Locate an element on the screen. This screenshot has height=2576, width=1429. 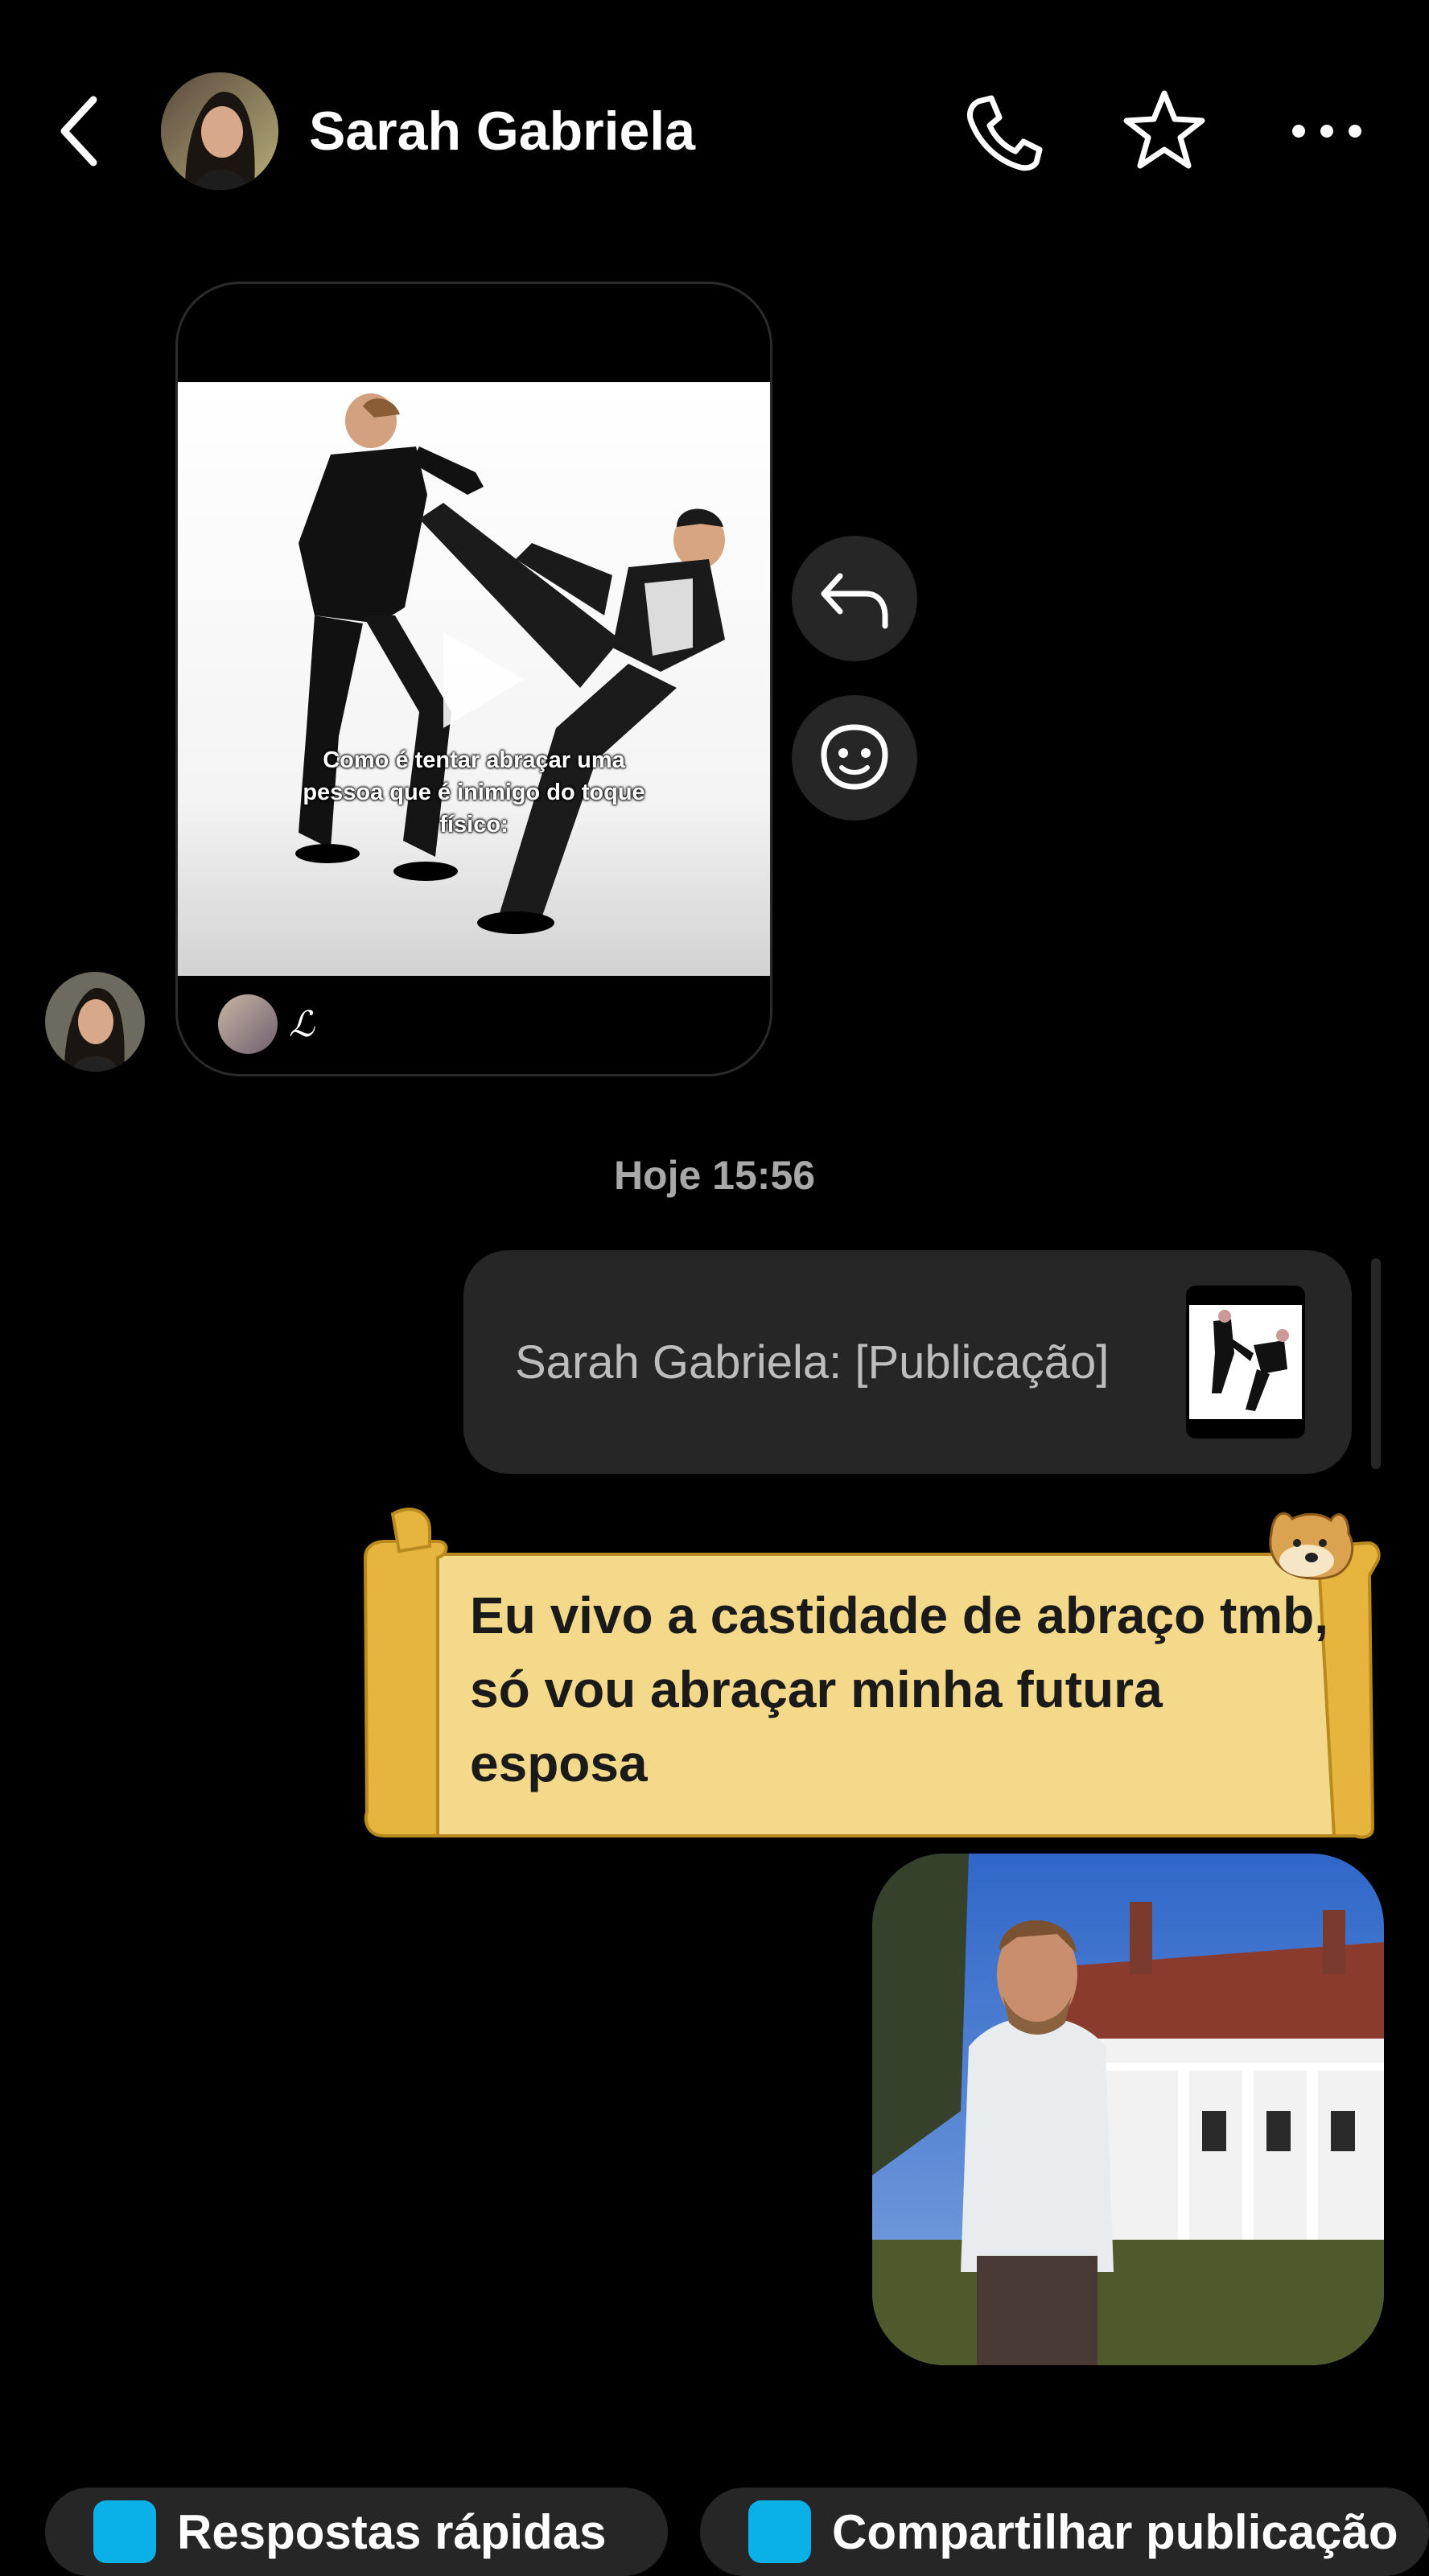
react-button is located at coordinates (854, 758).